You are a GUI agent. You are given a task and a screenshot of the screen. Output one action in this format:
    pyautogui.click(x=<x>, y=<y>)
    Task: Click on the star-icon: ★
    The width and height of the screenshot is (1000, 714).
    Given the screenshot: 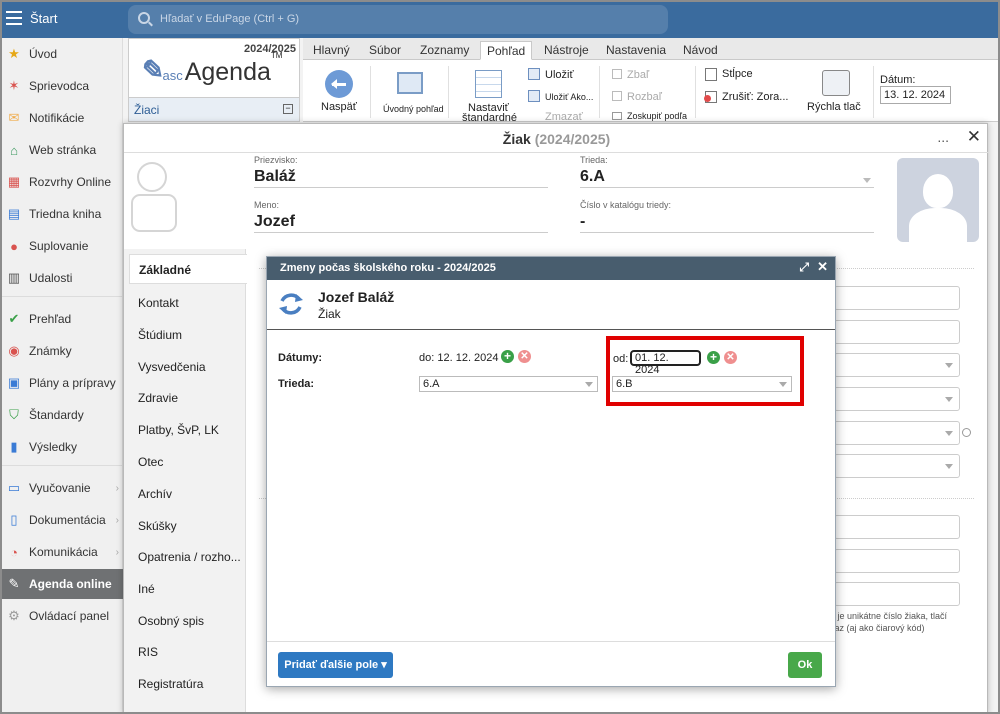 What is the action you would take?
    pyautogui.click(x=14, y=53)
    